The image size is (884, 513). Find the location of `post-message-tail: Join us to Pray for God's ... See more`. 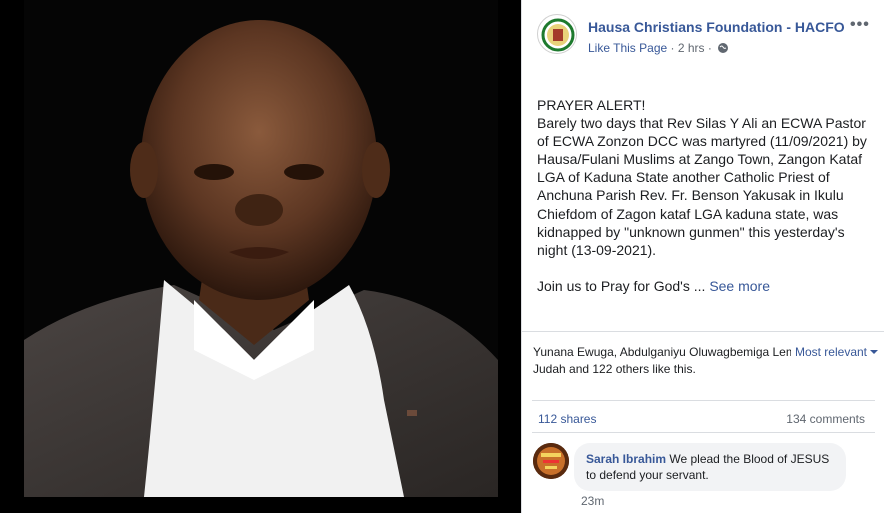

post-message-tail: Join us to Pray for God's ... See more is located at coordinates (707, 286).